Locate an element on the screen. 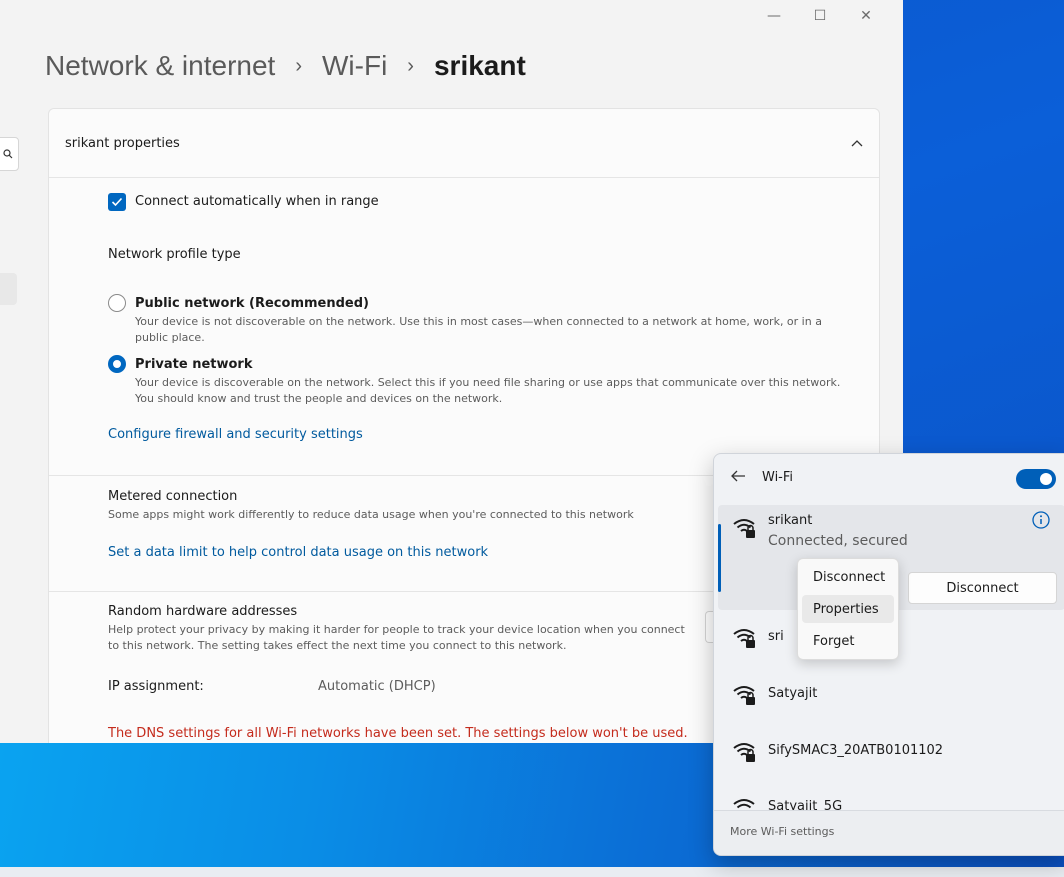 This screenshot has height=877, width=1064. network-name: Satyajit is located at coordinates (792, 693).